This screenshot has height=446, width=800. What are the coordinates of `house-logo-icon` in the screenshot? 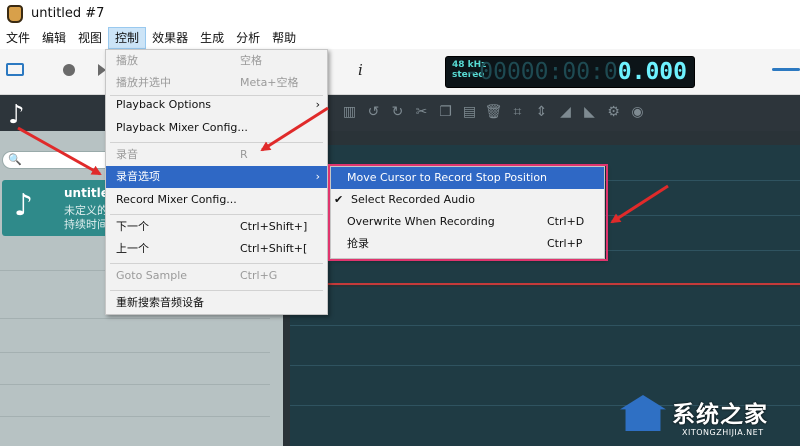 It's located at (643, 413).